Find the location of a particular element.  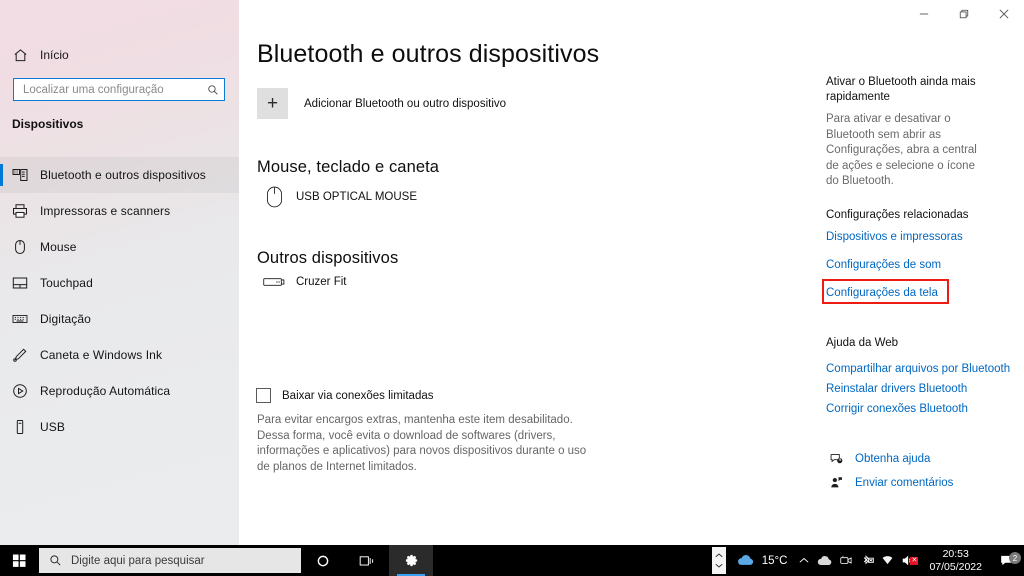

tray-icon-camera is located at coordinates (845, 560).